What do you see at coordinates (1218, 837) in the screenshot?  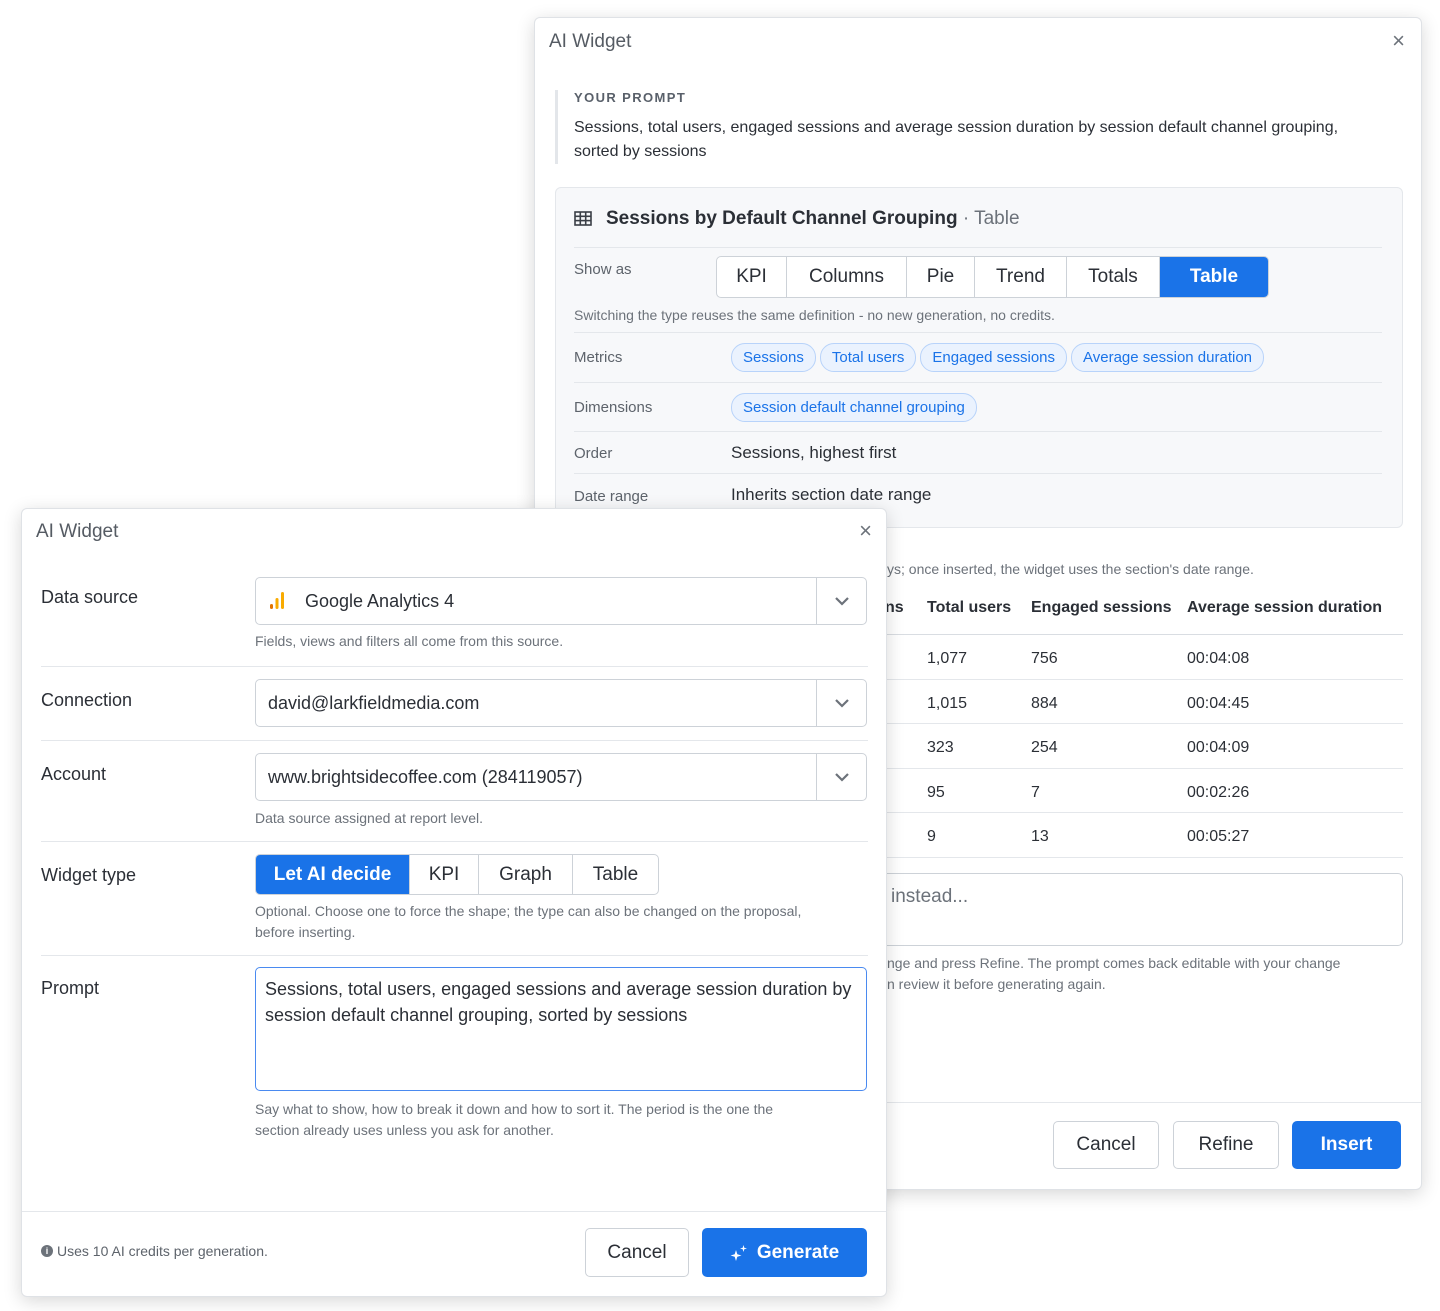 I see `cell-avg-duration: 00:05:27` at bounding box center [1218, 837].